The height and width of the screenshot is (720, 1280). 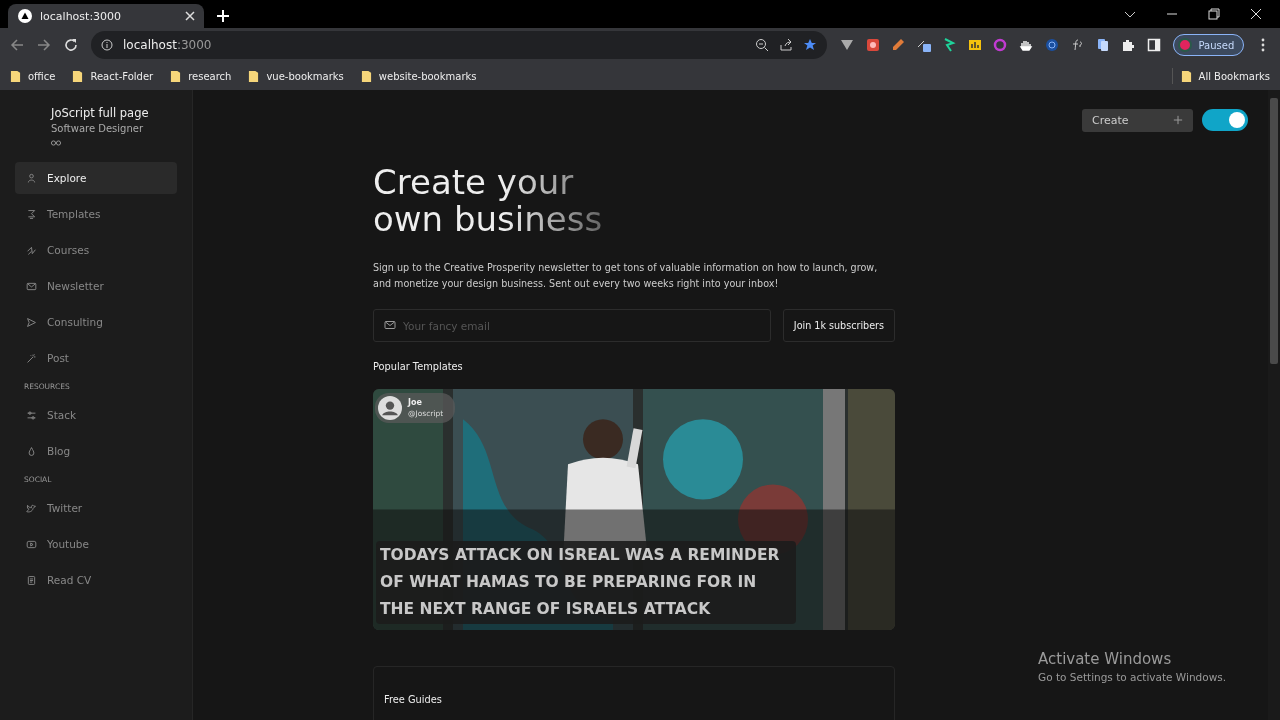 I want to click on address-bar: localhost:3000, so click(x=459, y=45).